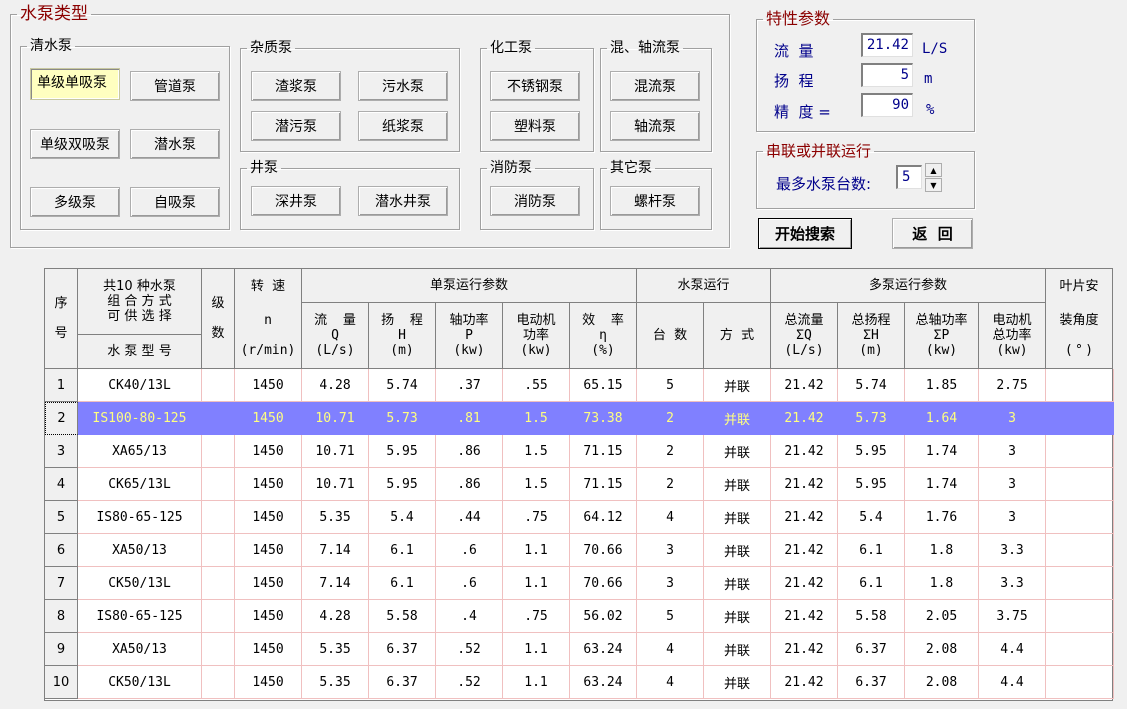 The image size is (1127, 709). What do you see at coordinates (933, 170) in the screenshot?
I see `spin-up-button: ▲` at bounding box center [933, 170].